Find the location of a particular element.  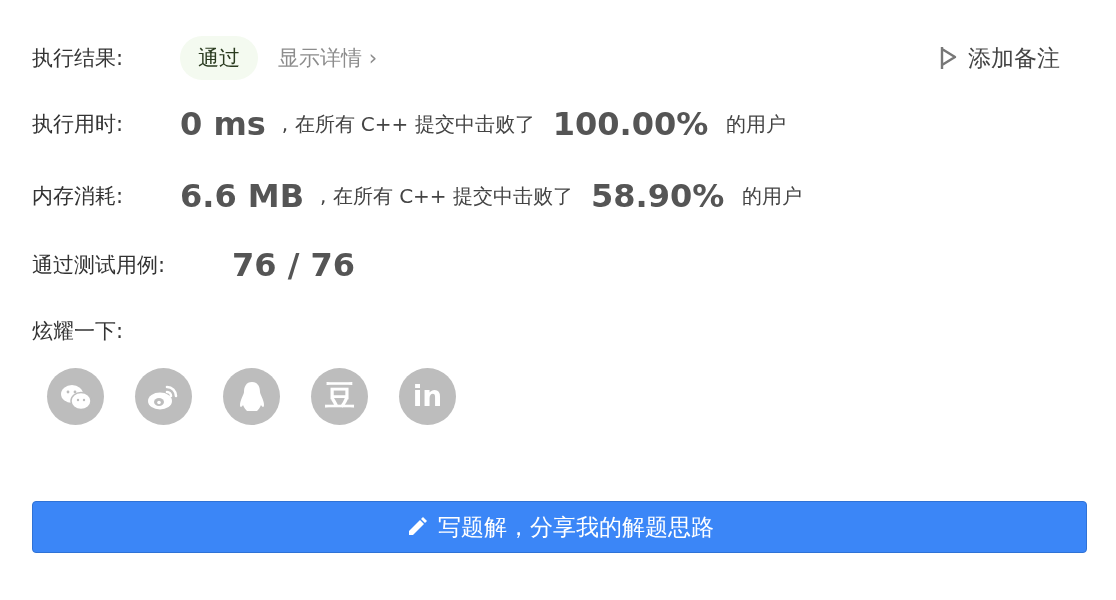

qq-share-button is located at coordinates (251, 396).